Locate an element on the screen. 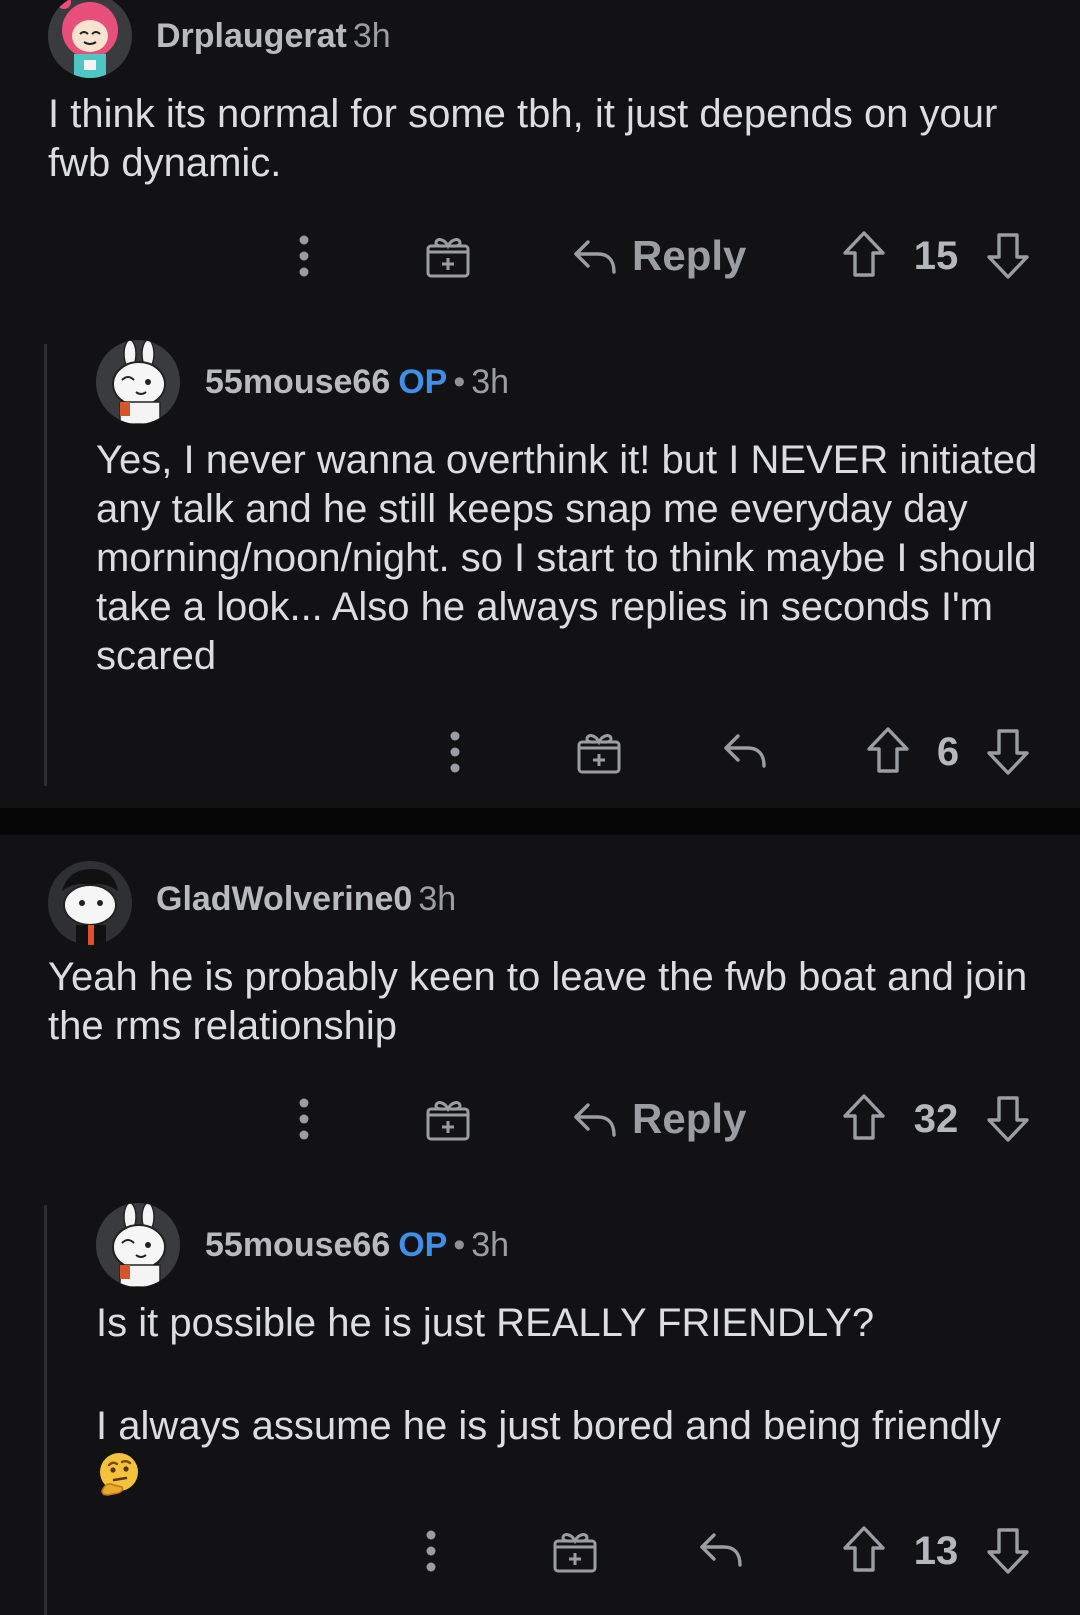 This screenshot has height=1615, width=1080. comment-actions: 6 is located at coordinates (540, 752).